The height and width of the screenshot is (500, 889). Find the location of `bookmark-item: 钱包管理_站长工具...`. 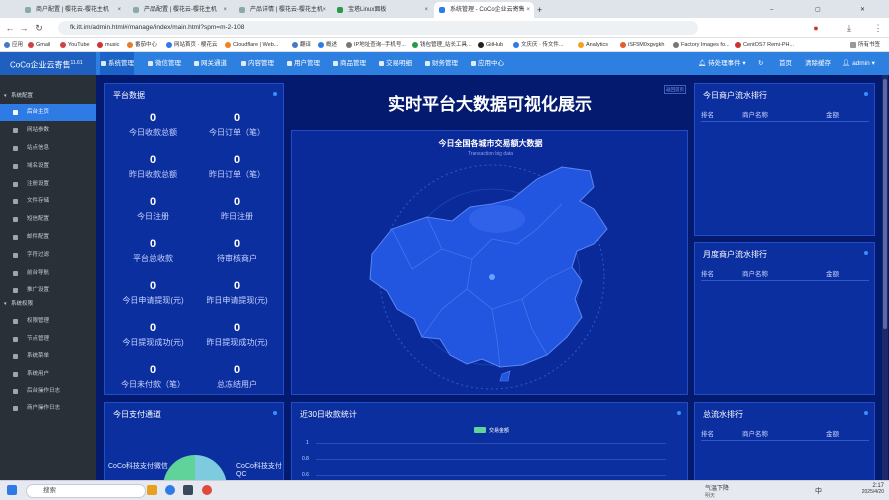

bookmark-item: 钱包管理_站长工具... is located at coordinates (442, 45).